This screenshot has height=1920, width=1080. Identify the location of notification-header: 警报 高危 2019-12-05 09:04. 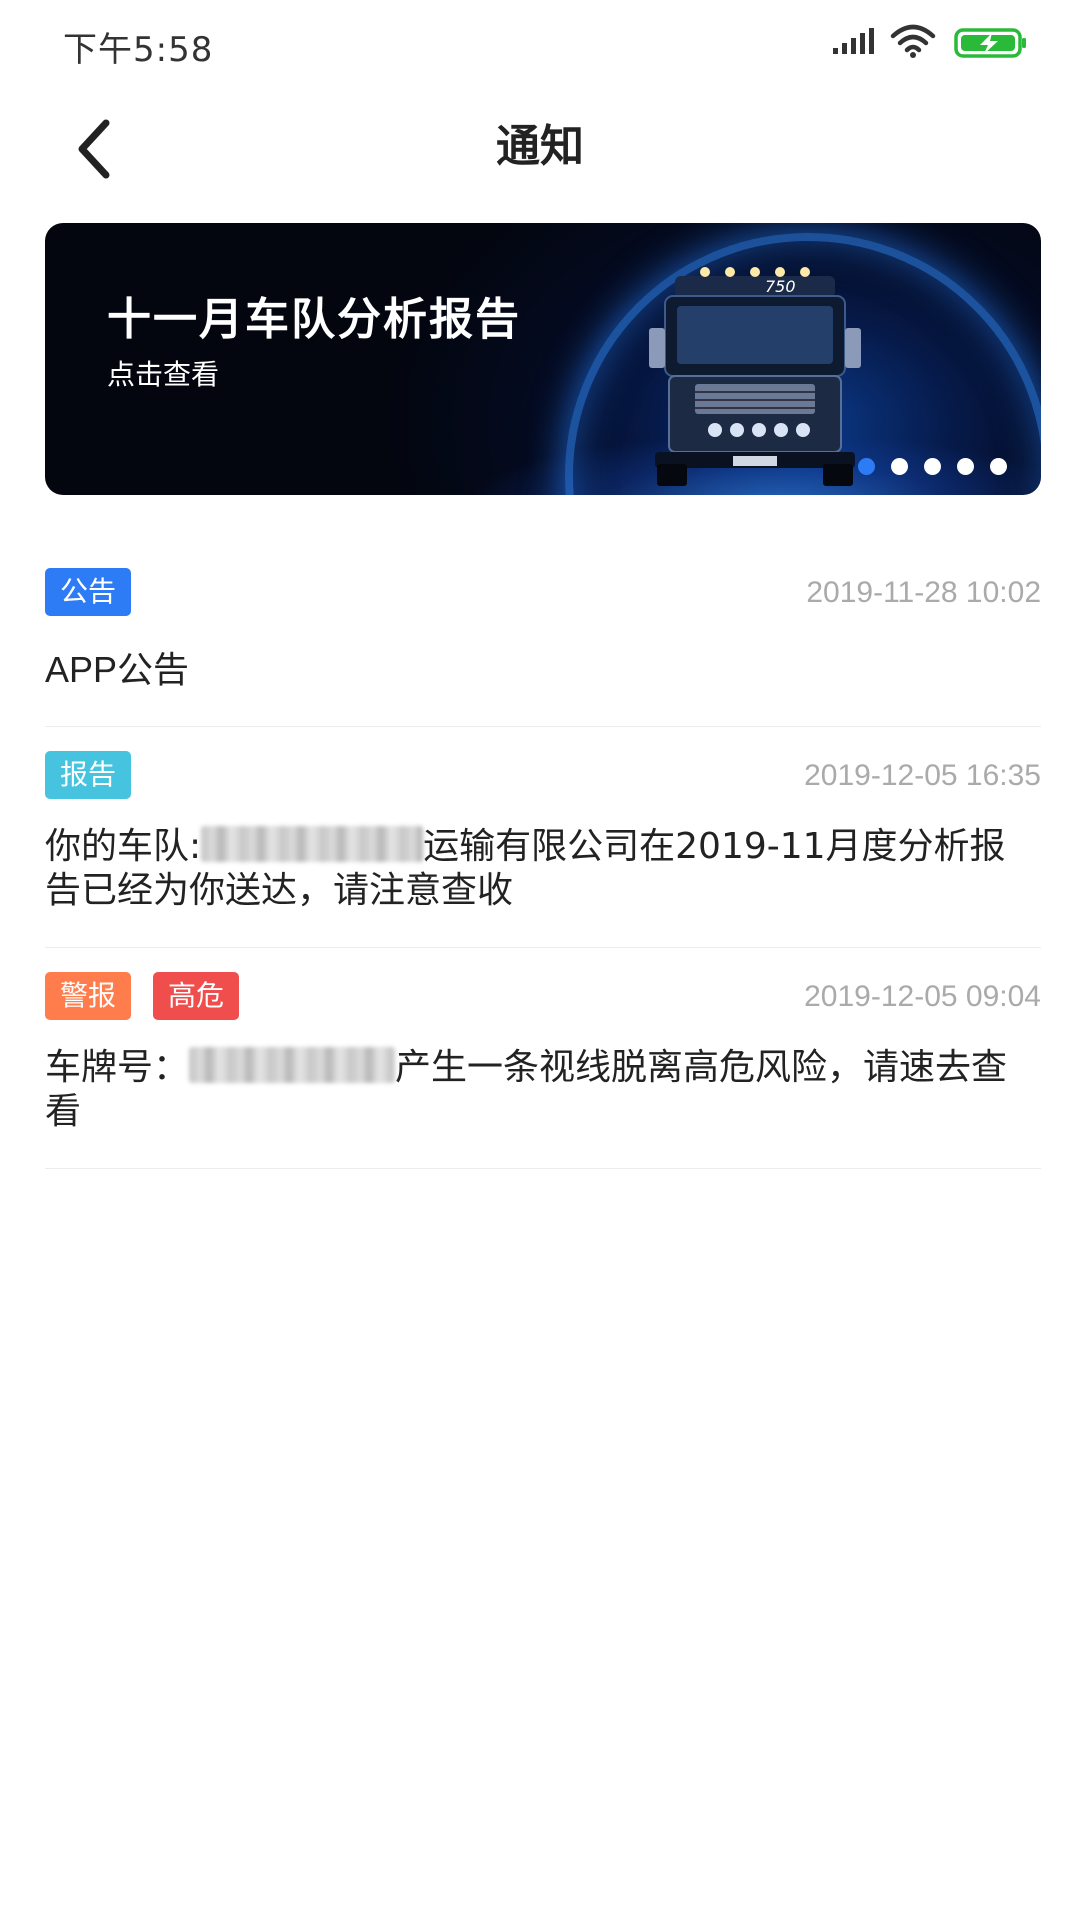
(543, 998).